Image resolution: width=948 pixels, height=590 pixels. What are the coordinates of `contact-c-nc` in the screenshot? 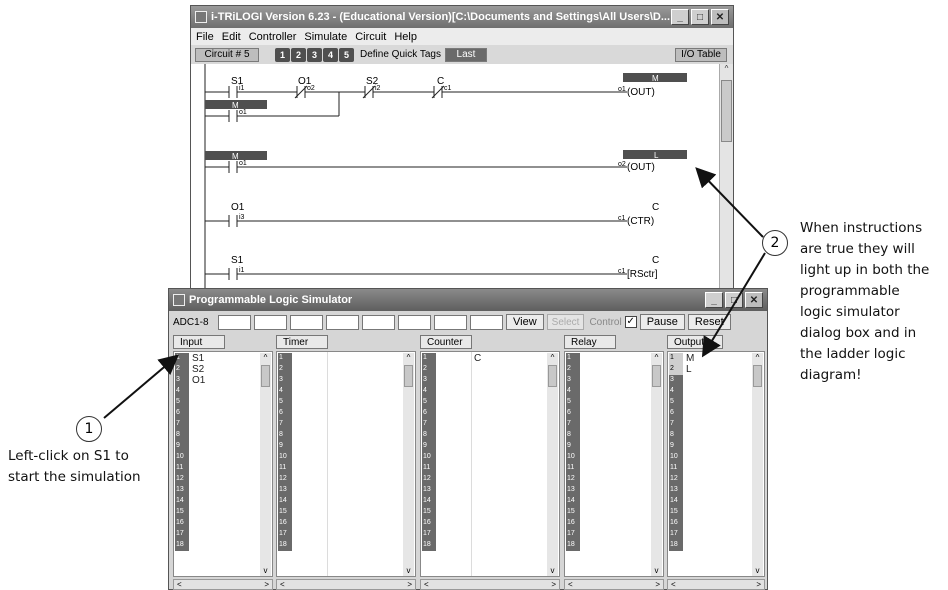 It's located at (438, 92).